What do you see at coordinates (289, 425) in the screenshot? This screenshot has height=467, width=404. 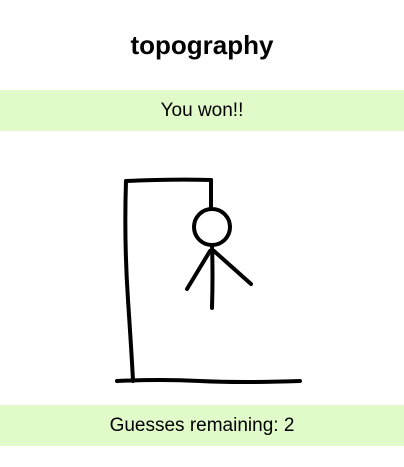 I see `guesses-remaining-count: 2` at bounding box center [289, 425].